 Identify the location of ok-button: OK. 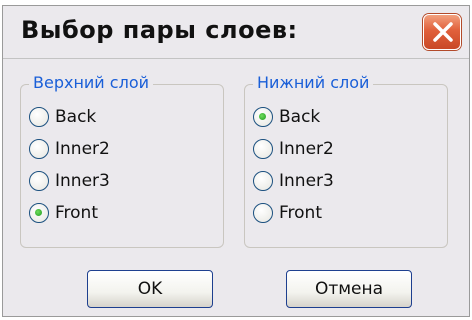
(150, 289).